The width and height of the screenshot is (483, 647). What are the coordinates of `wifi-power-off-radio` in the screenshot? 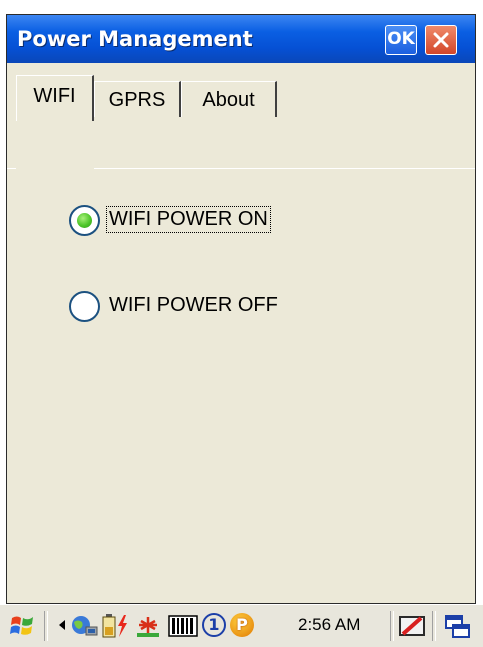 It's located at (84, 306).